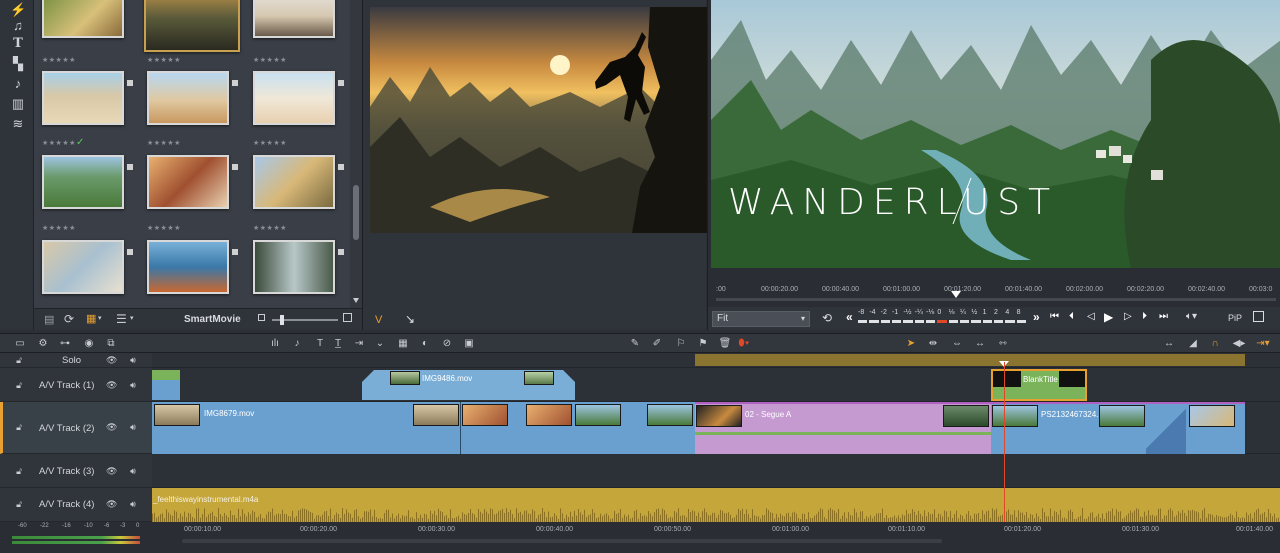 This screenshot has width=1280, height=553. What do you see at coordinates (76, 385) in the screenshot?
I see `track-header-1: 🔓︎ A/V Track (1) 👁︎ 🔊︎` at bounding box center [76, 385].